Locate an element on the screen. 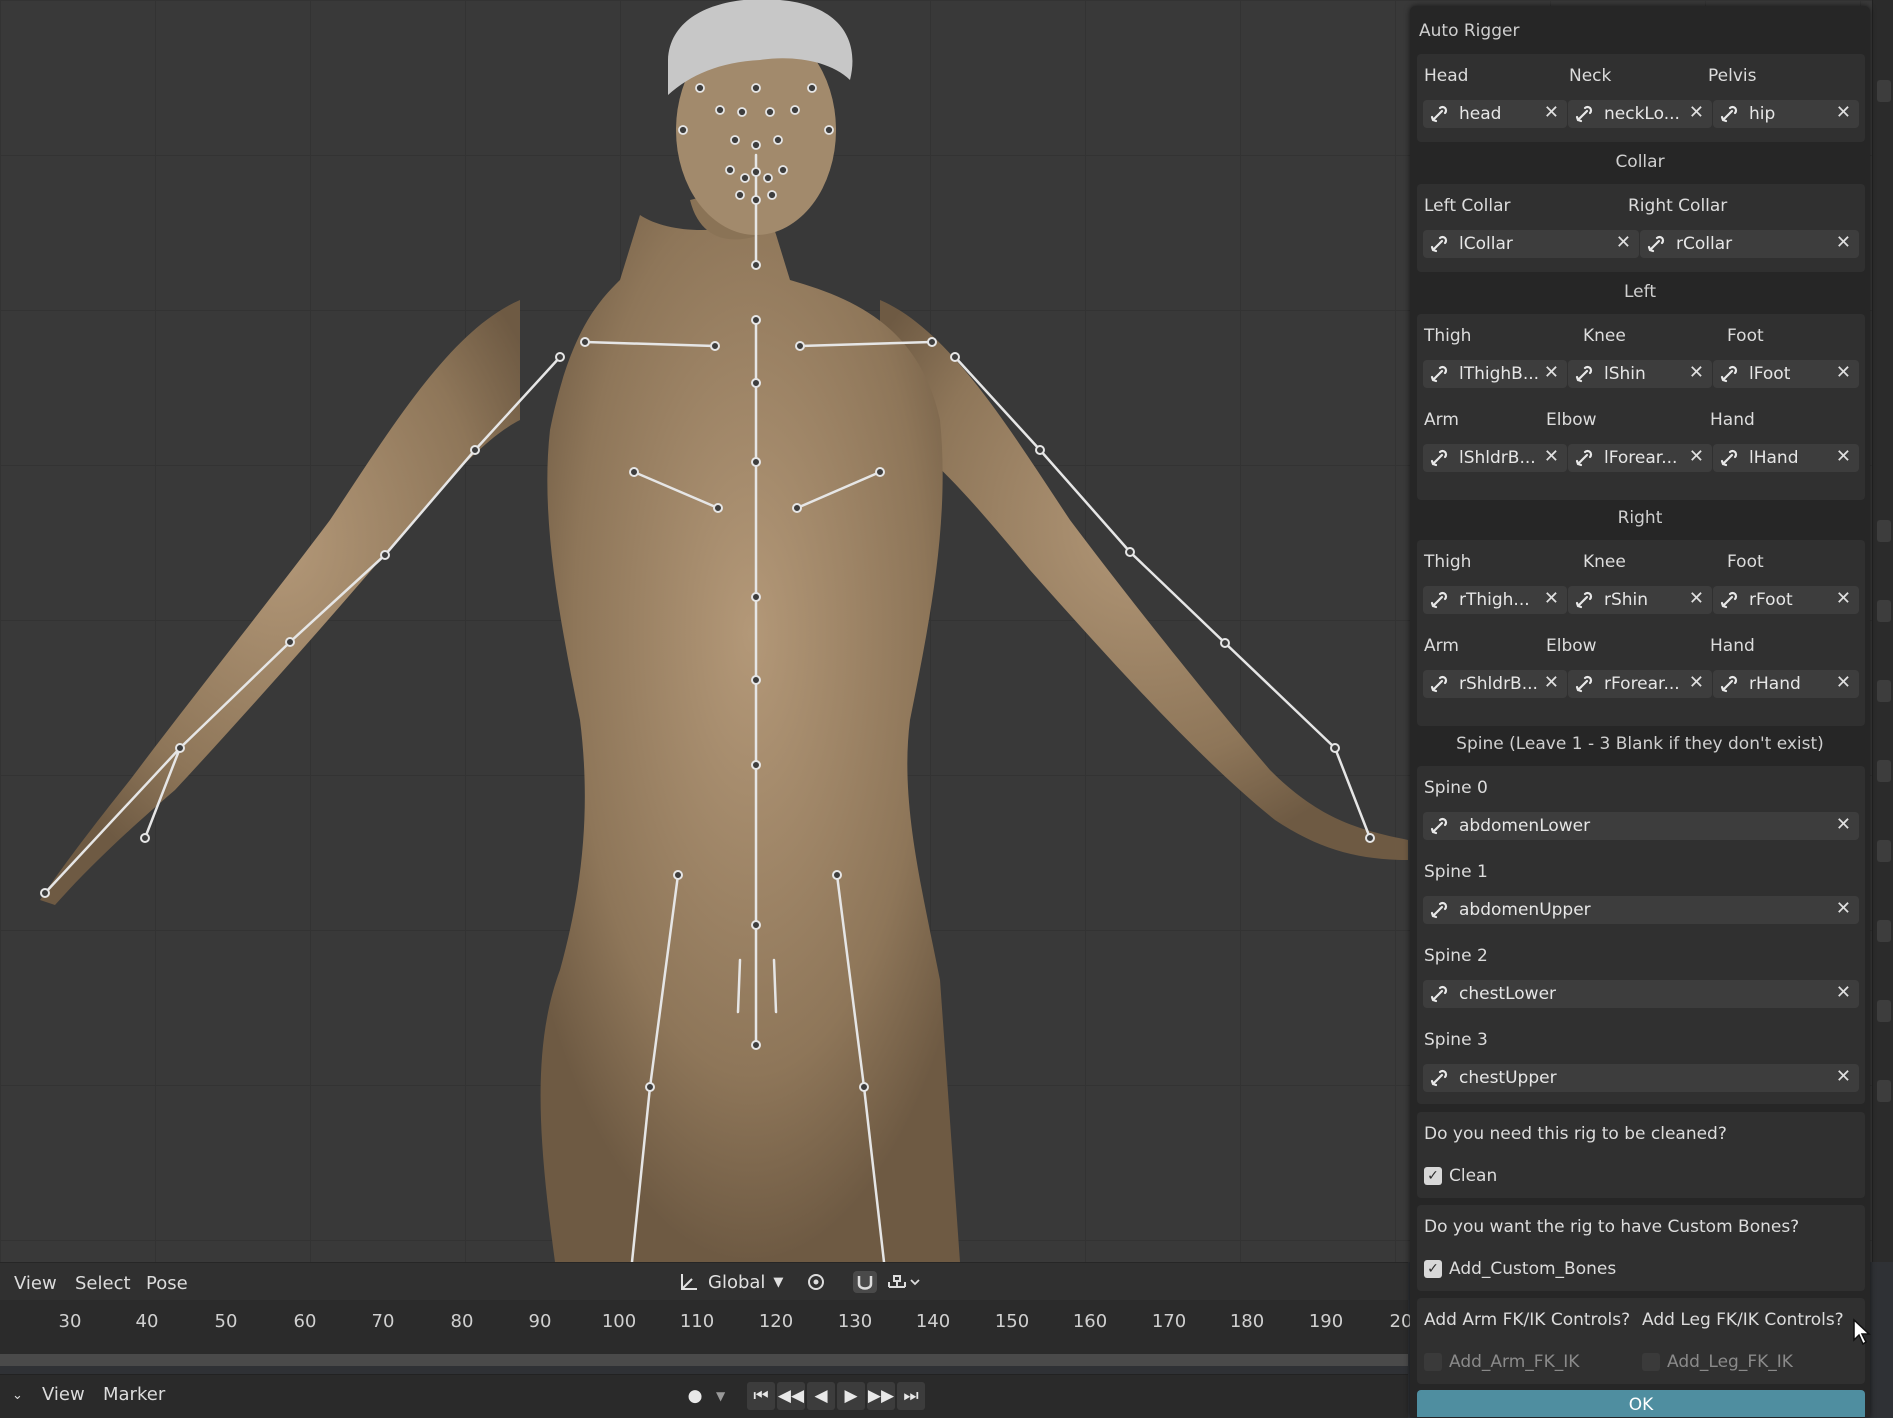 Image resolution: width=1893 pixels, height=1418 pixels. custom-bones-checkbox-label: Add_Custom_Bones is located at coordinates (1532, 1269).